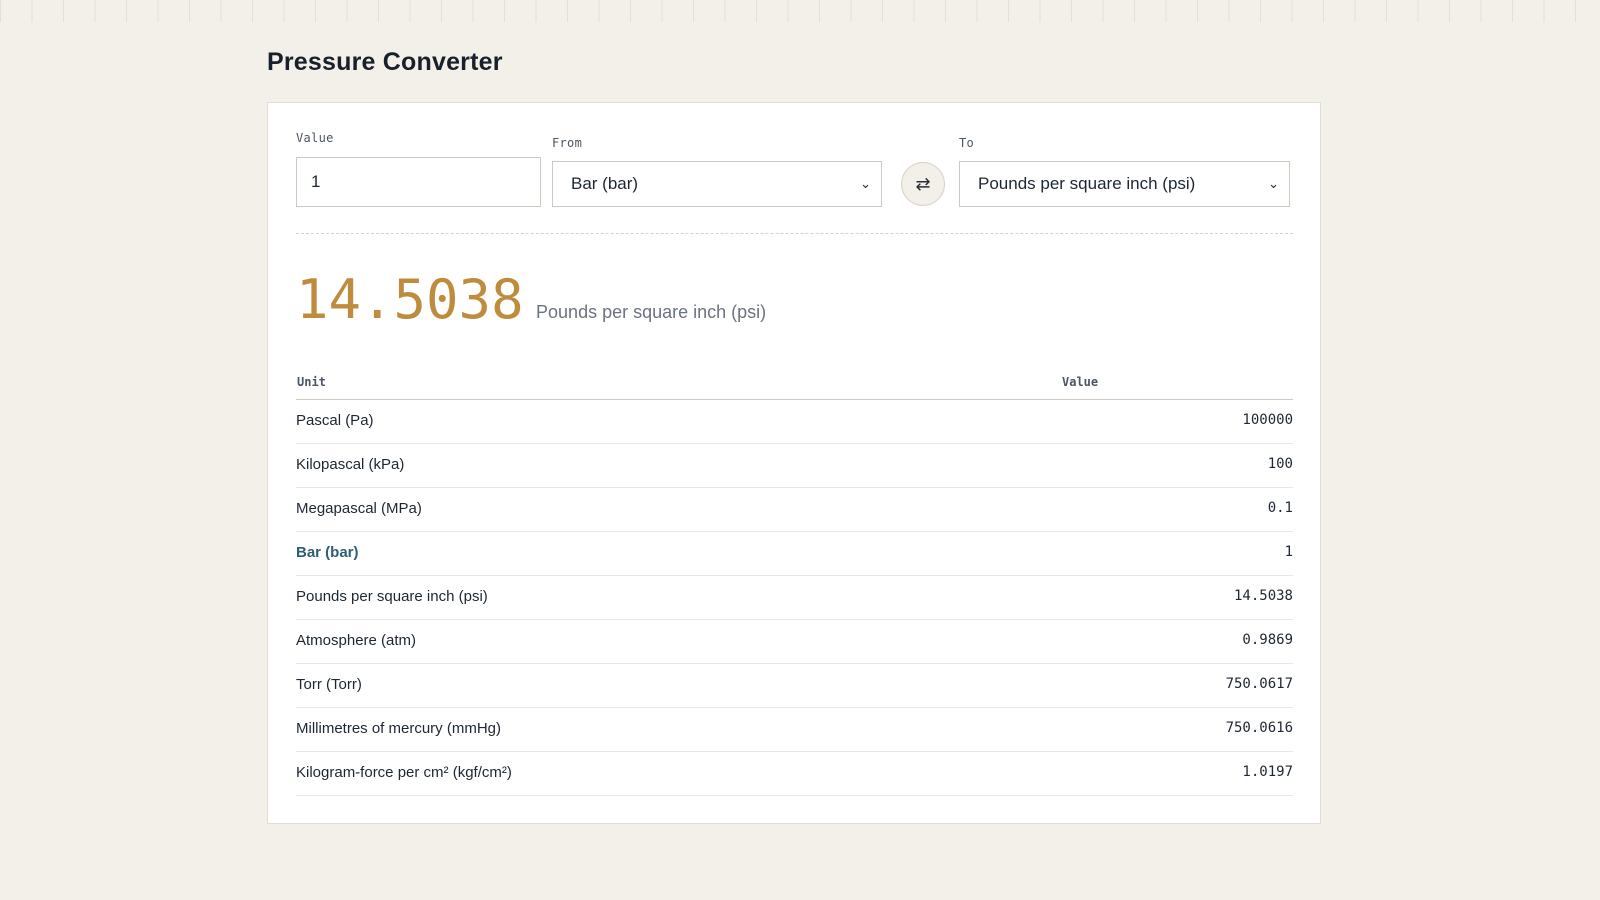  What do you see at coordinates (315, 138) in the screenshot?
I see `value-label: Value` at bounding box center [315, 138].